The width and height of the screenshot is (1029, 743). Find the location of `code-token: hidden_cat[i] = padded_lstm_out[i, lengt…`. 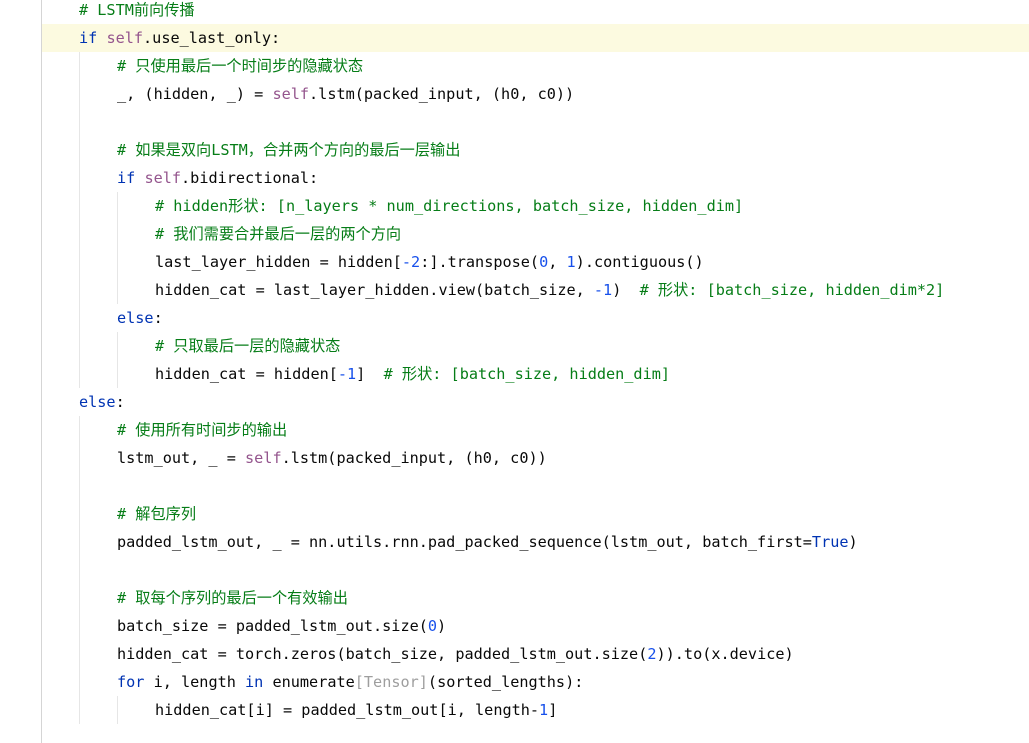

code-token: hidden_cat[i] = padded_lstm_out[i, lengt… is located at coordinates (347, 710).